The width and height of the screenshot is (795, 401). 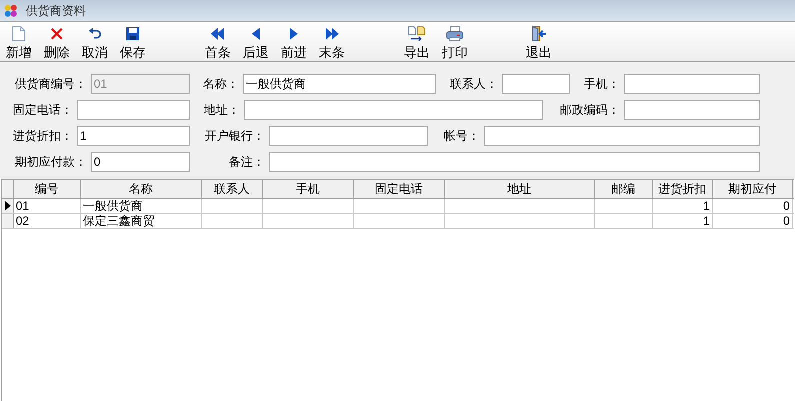 What do you see at coordinates (520, 189) in the screenshot?
I see `column-header: 地址` at bounding box center [520, 189].